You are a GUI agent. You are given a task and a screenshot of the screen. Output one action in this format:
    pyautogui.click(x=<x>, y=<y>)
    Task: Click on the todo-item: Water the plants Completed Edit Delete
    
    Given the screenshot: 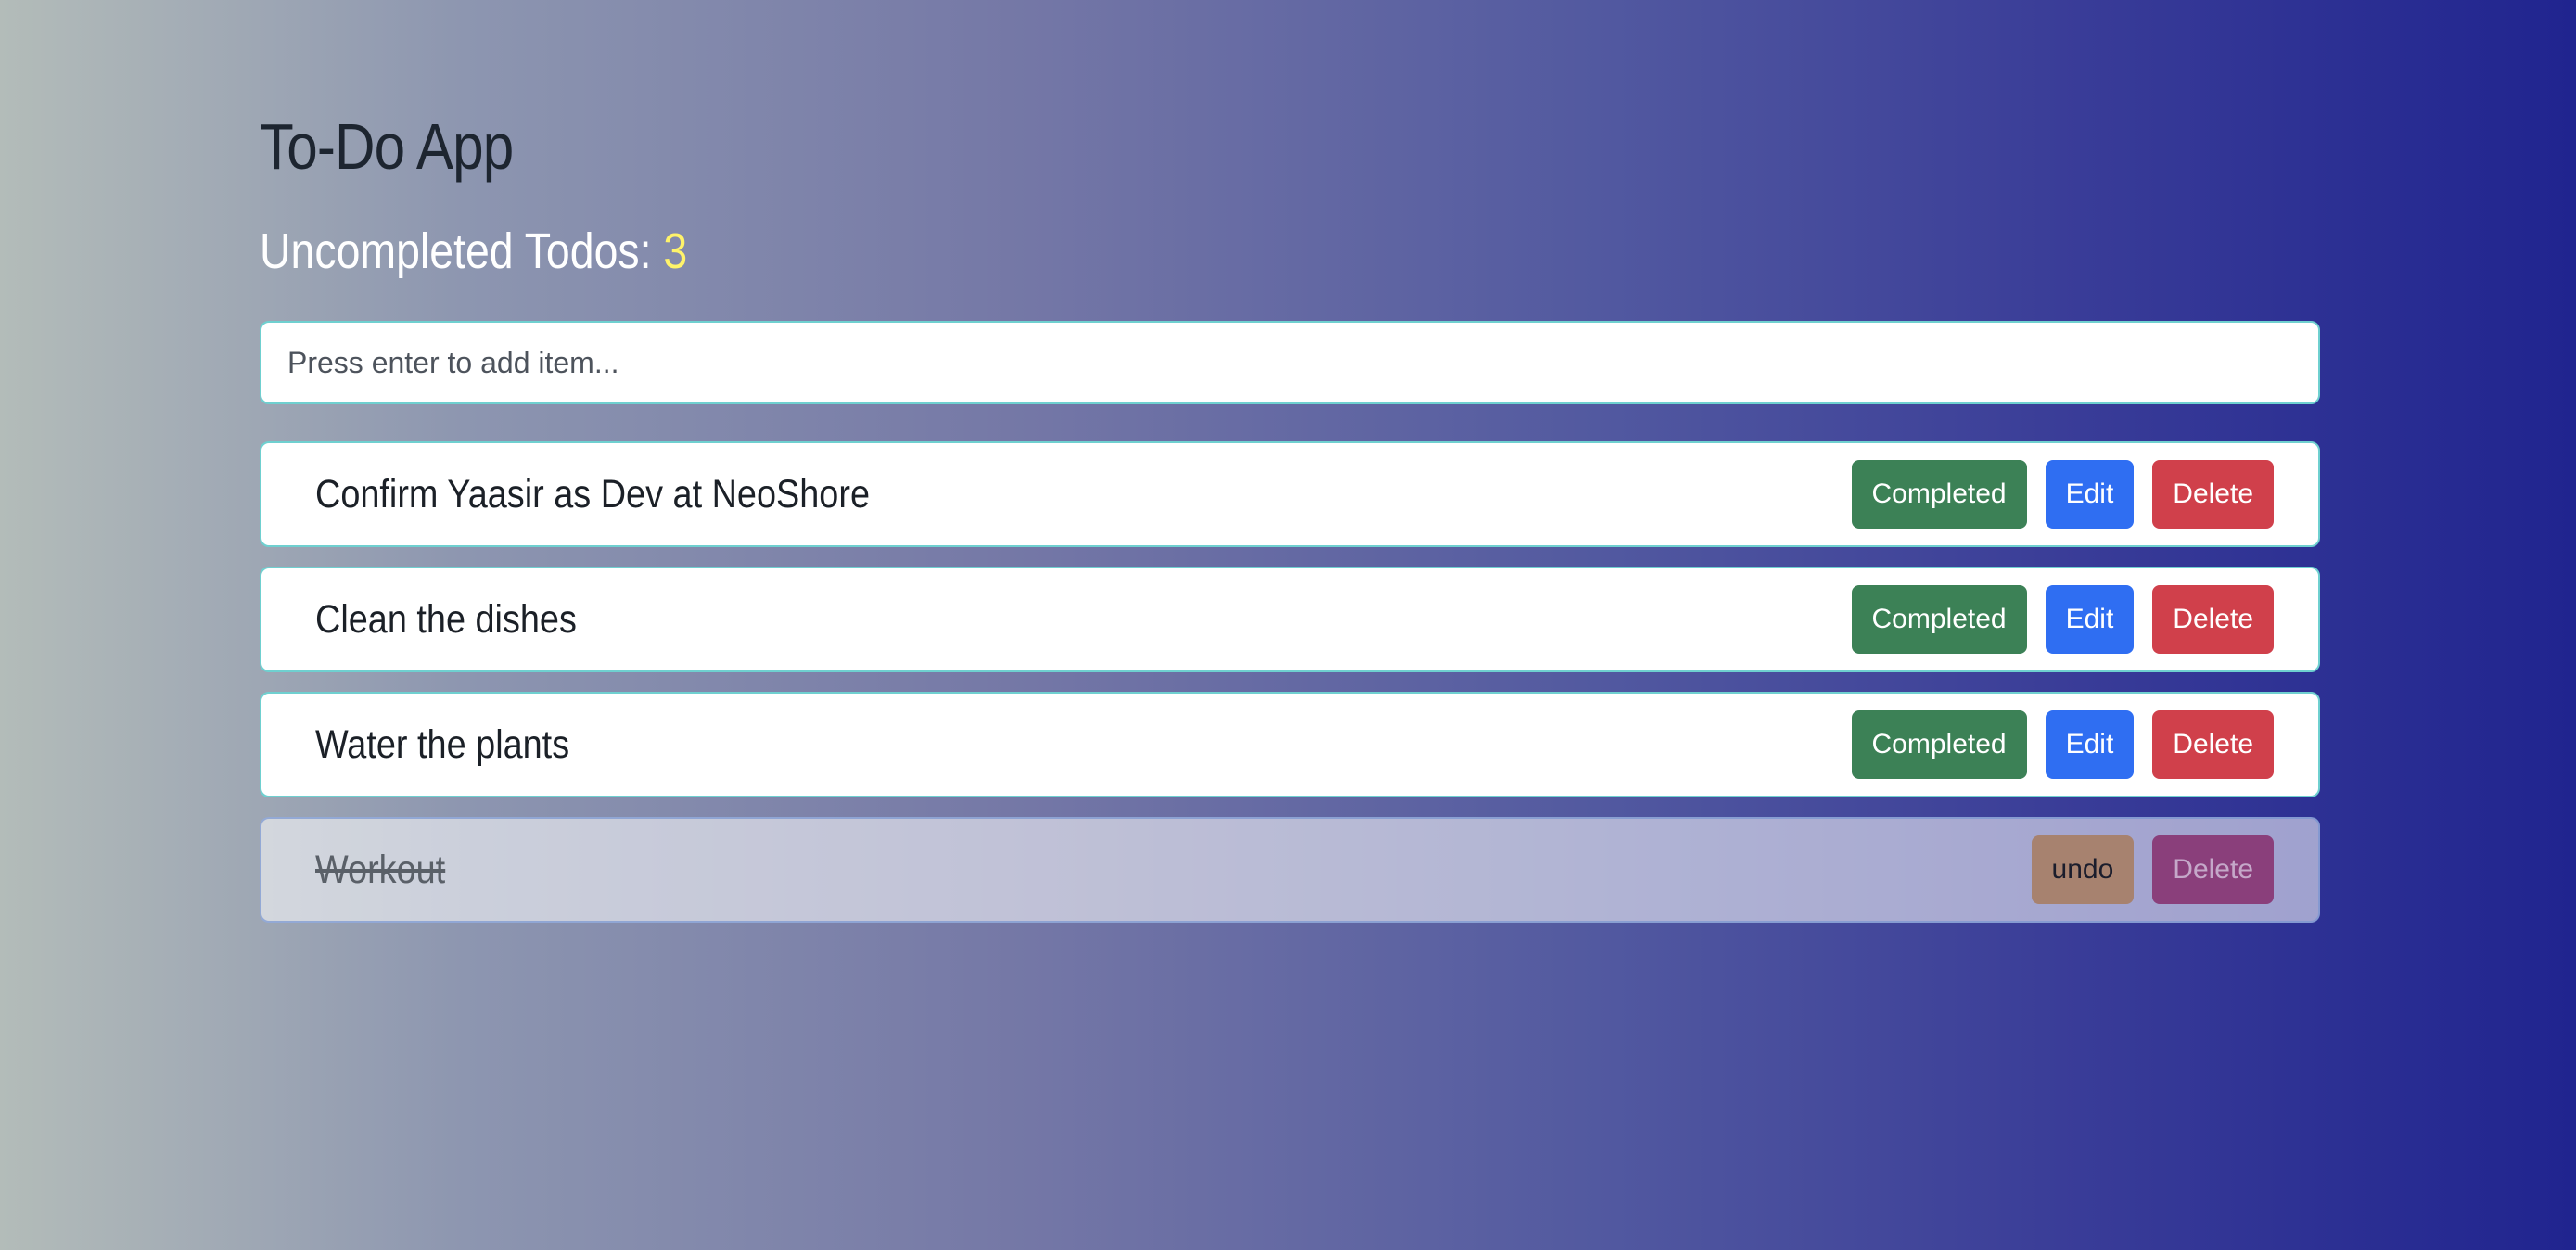 What is the action you would take?
    pyautogui.click(x=1290, y=744)
    